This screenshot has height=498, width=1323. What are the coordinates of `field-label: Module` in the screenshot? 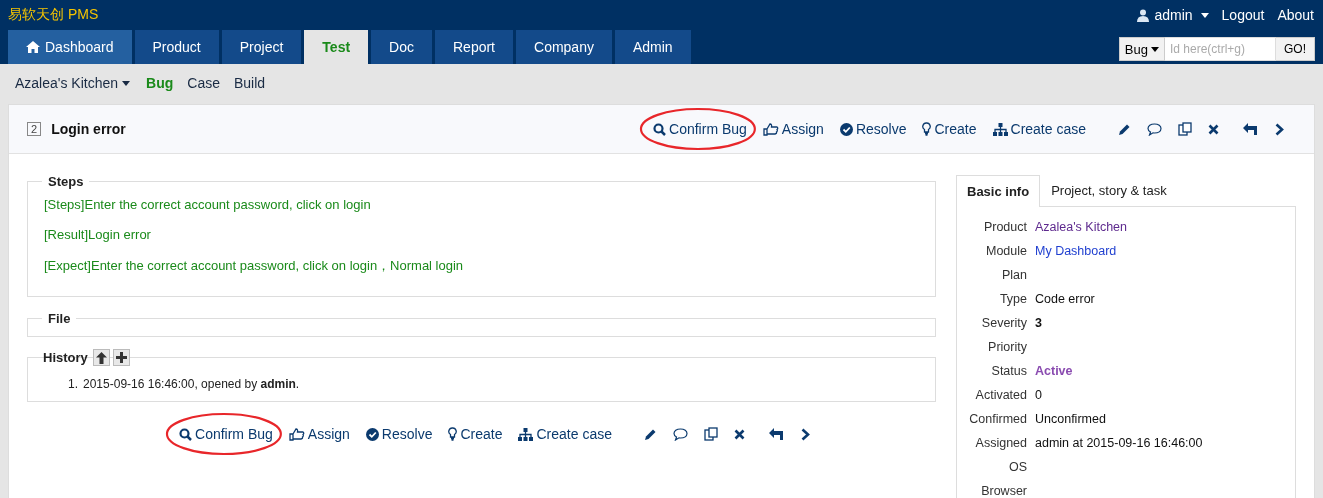 It's located at (1006, 251).